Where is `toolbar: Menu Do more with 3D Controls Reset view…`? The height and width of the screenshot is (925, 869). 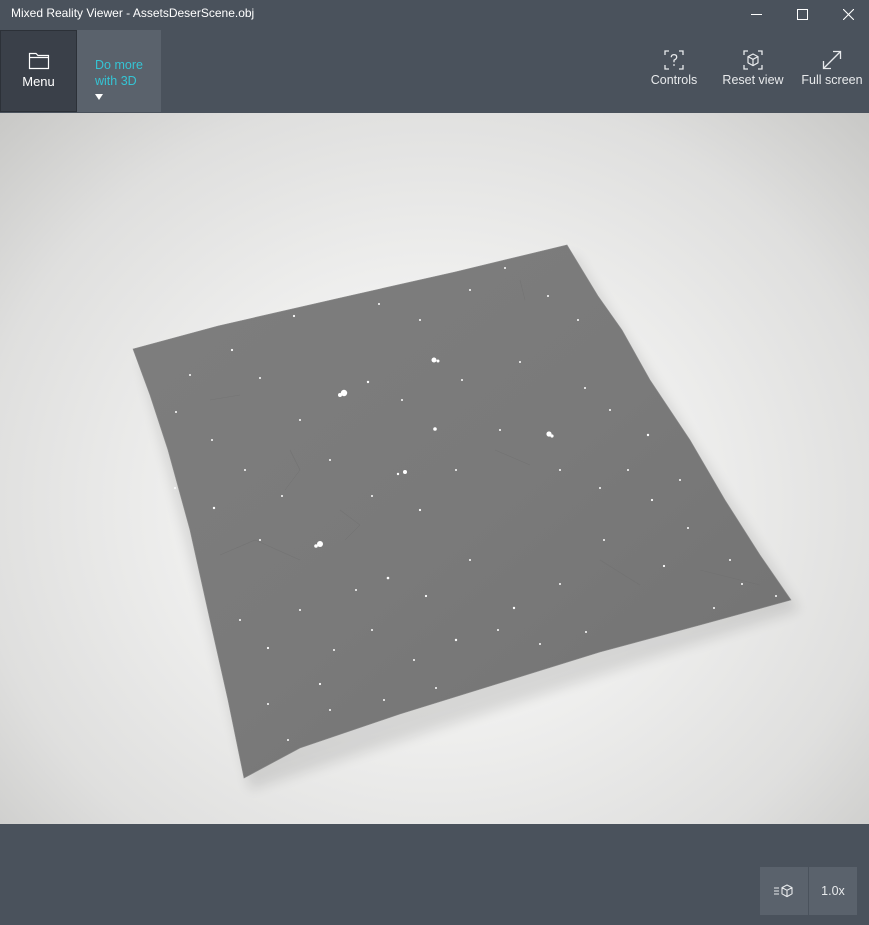 toolbar: Menu Do more with 3D Controls Reset view… is located at coordinates (434, 70).